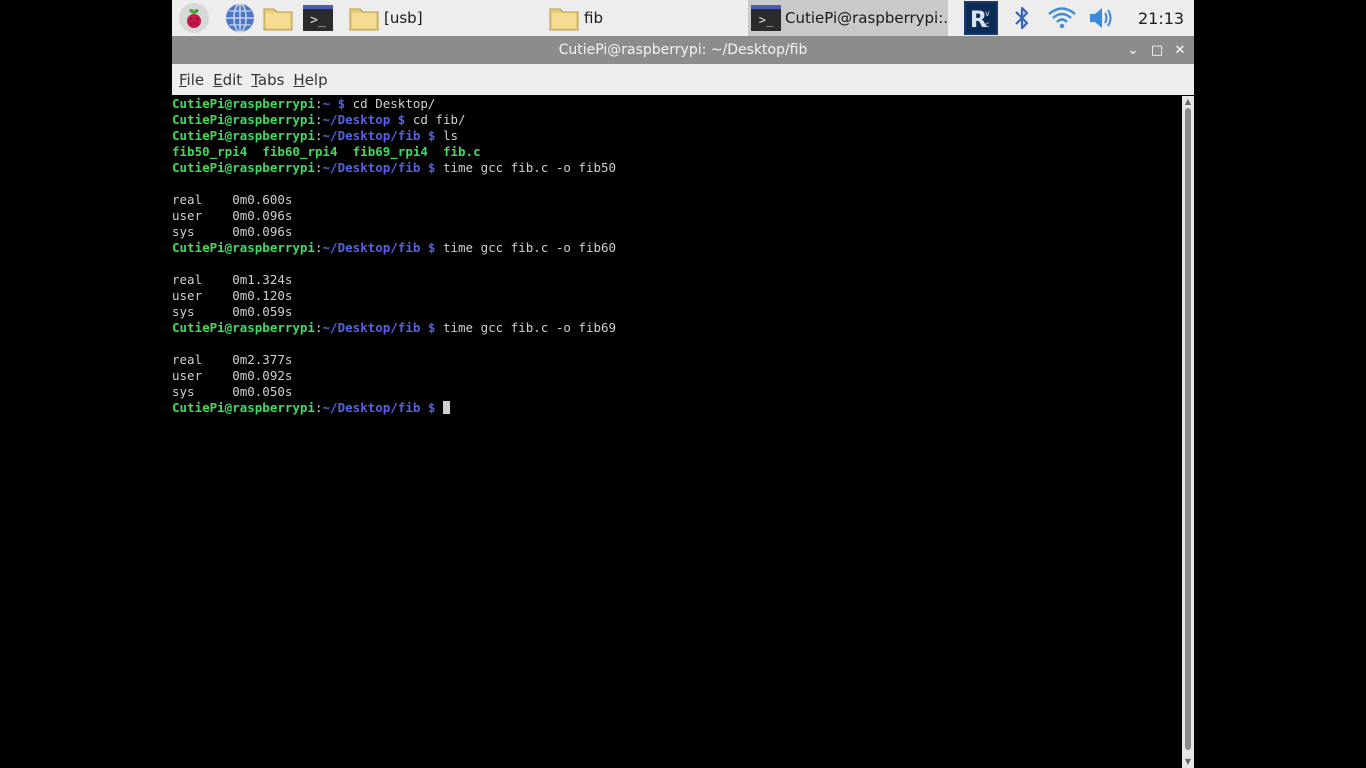 This screenshot has width=1366, height=768. What do you see at coordinates (529, 167) in the screenshot?
I see `command-text: time gcc fib.c -o fib50` at bounding box center [529, 167].